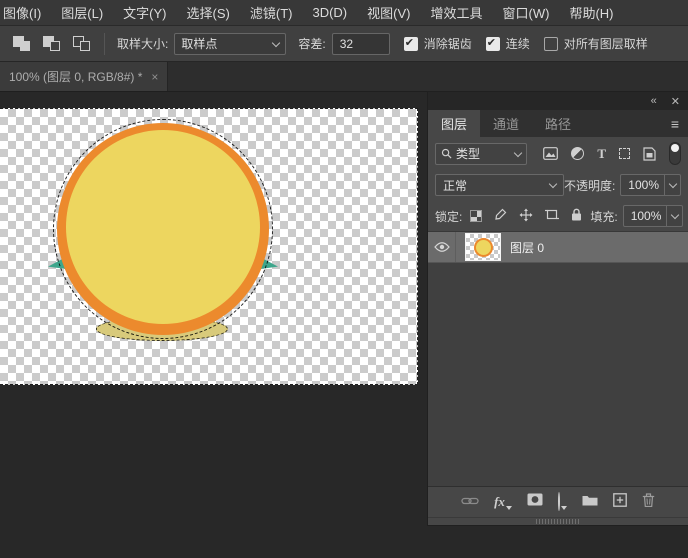 The image size is (688, 558). I want to click on menu-item-filter: 滤镜(T), so click(271, 12).